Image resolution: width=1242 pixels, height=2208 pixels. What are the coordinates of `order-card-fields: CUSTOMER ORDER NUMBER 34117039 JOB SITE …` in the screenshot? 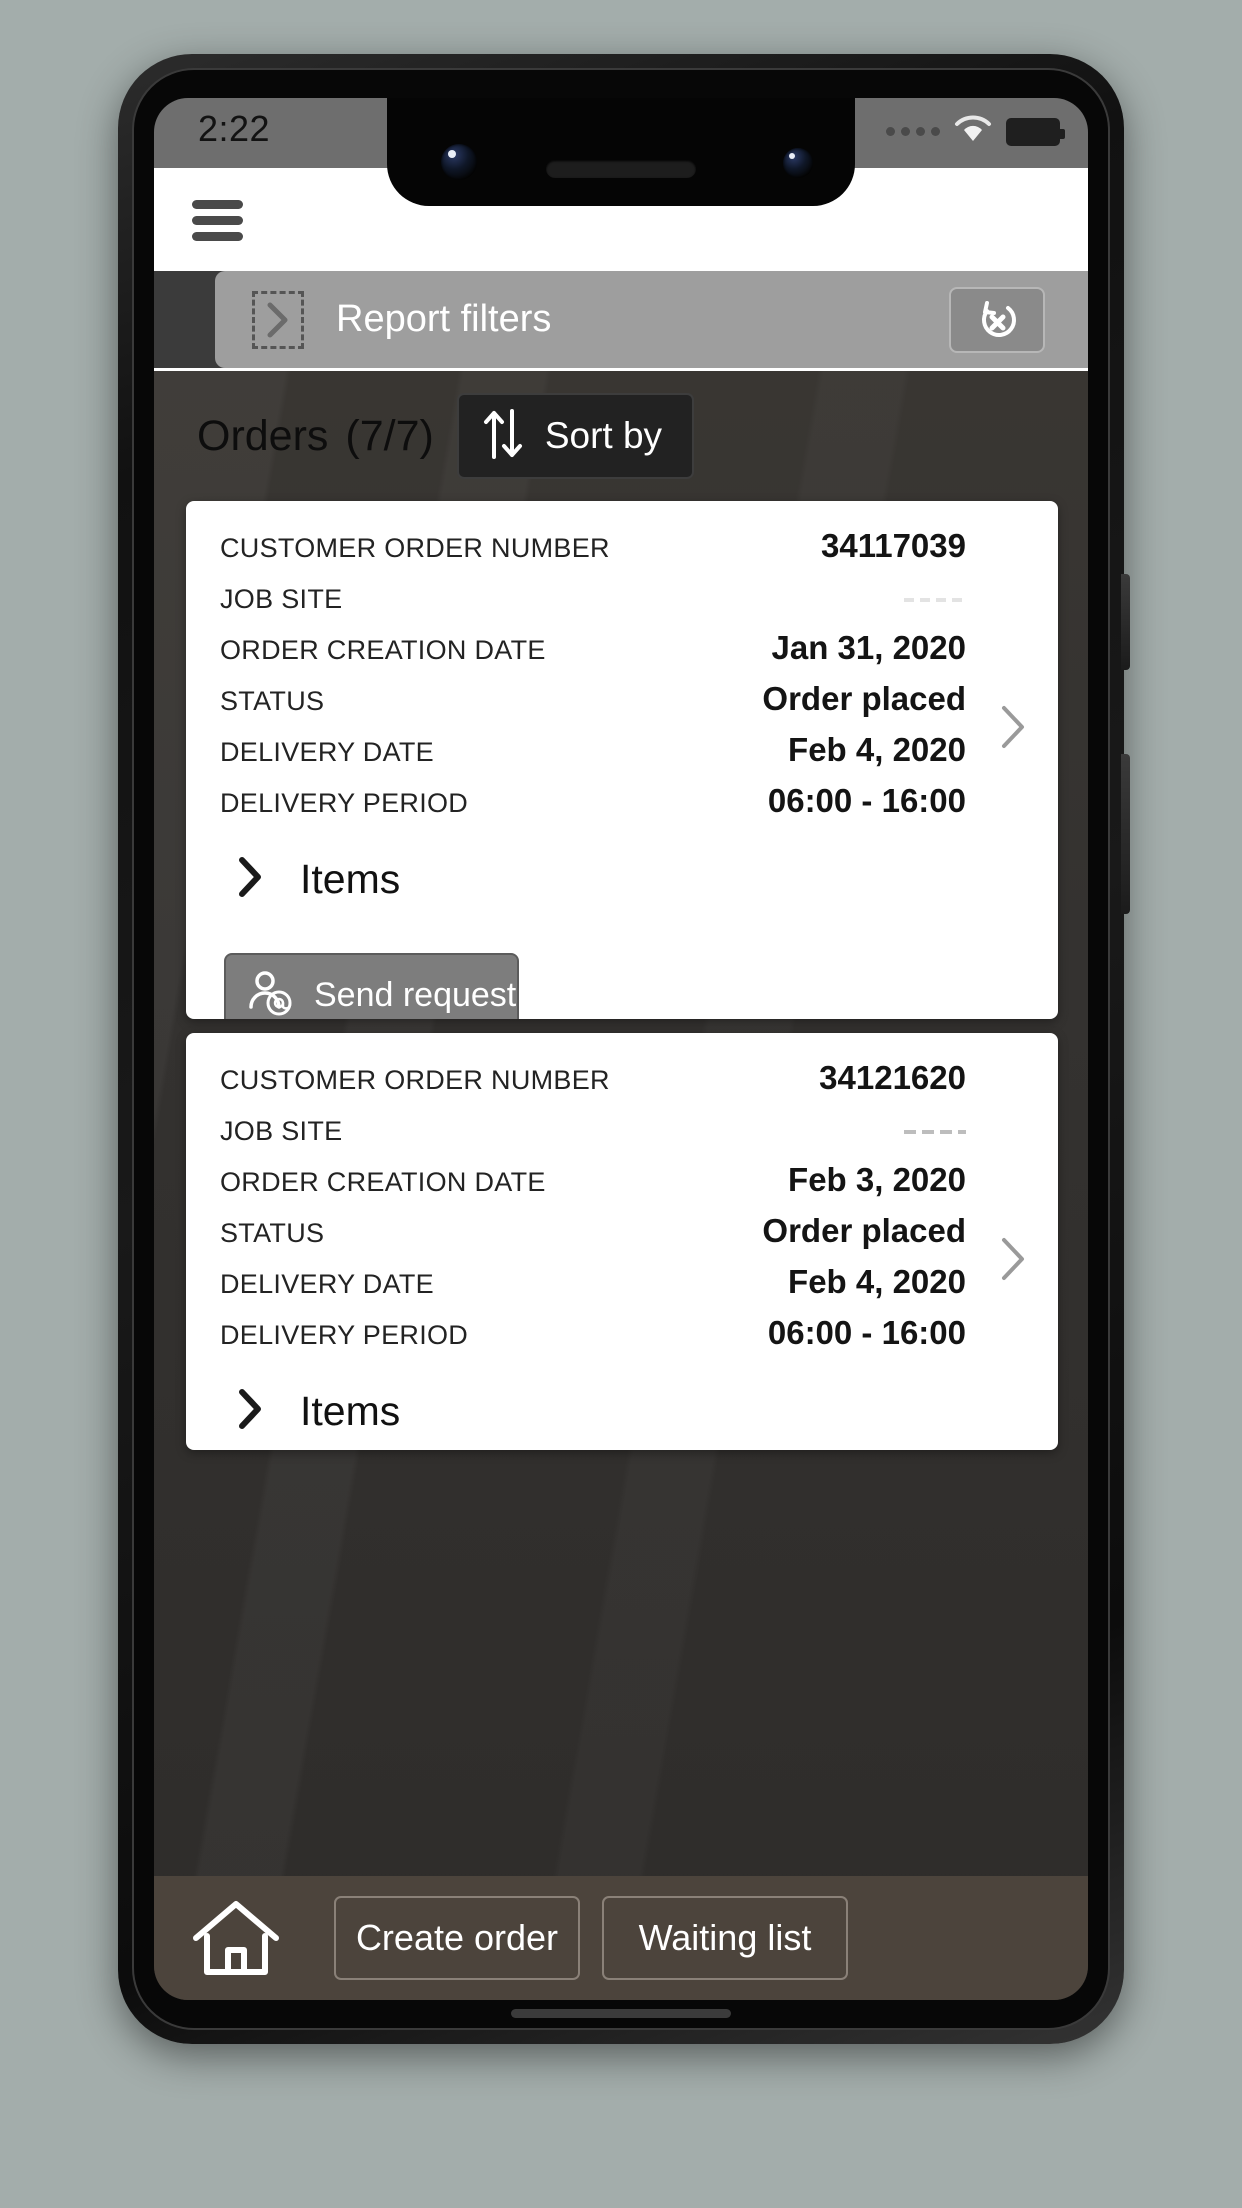 It's located at (622, 667).